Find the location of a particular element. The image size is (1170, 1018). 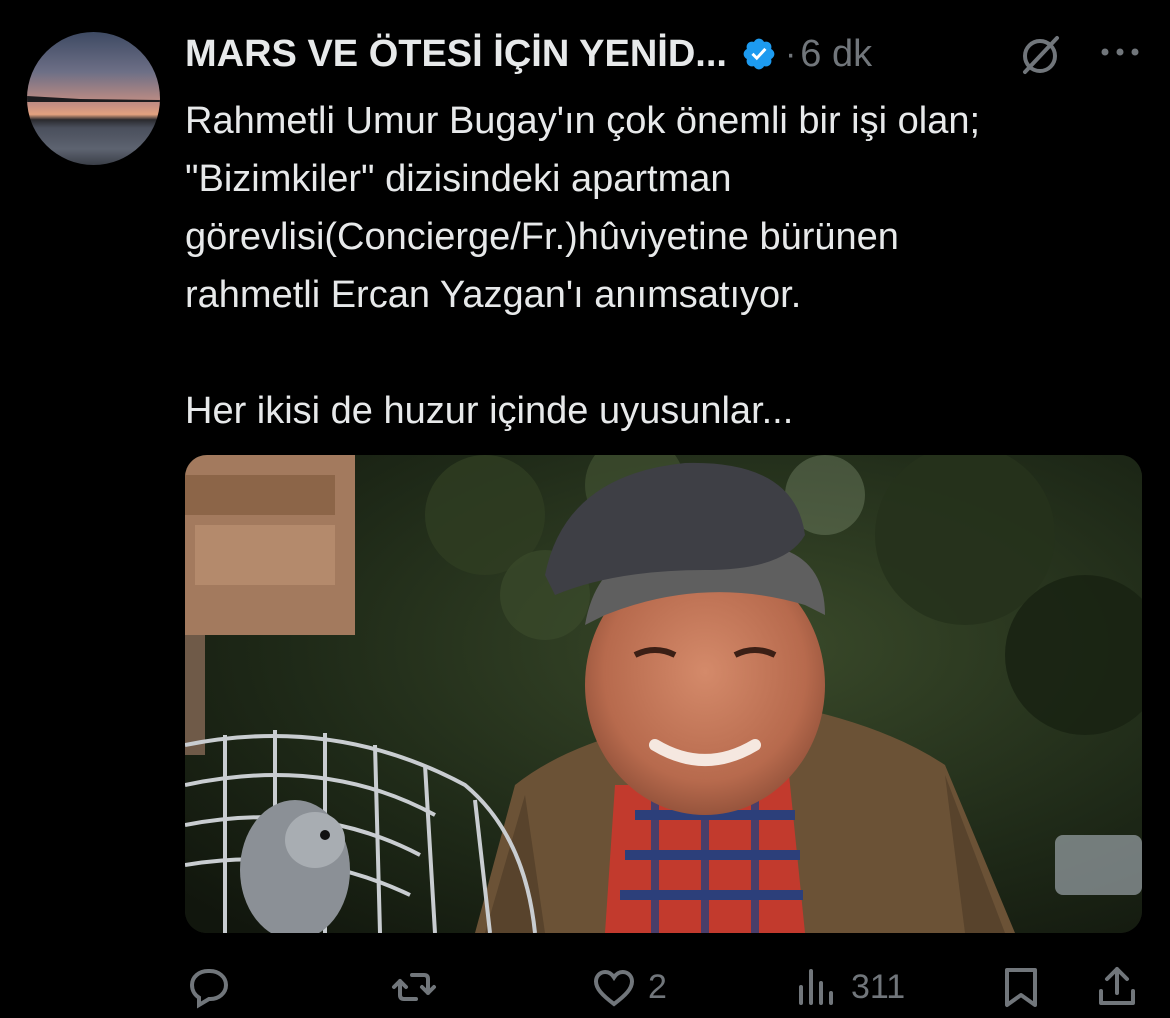

views-icon is located at coordinates (816, 987).